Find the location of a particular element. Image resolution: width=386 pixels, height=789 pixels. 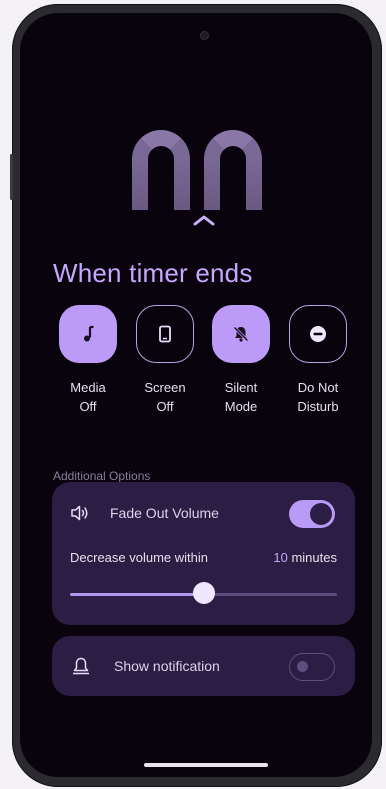

action-screen-off: Screen Off is located at coordinates (165, 360).